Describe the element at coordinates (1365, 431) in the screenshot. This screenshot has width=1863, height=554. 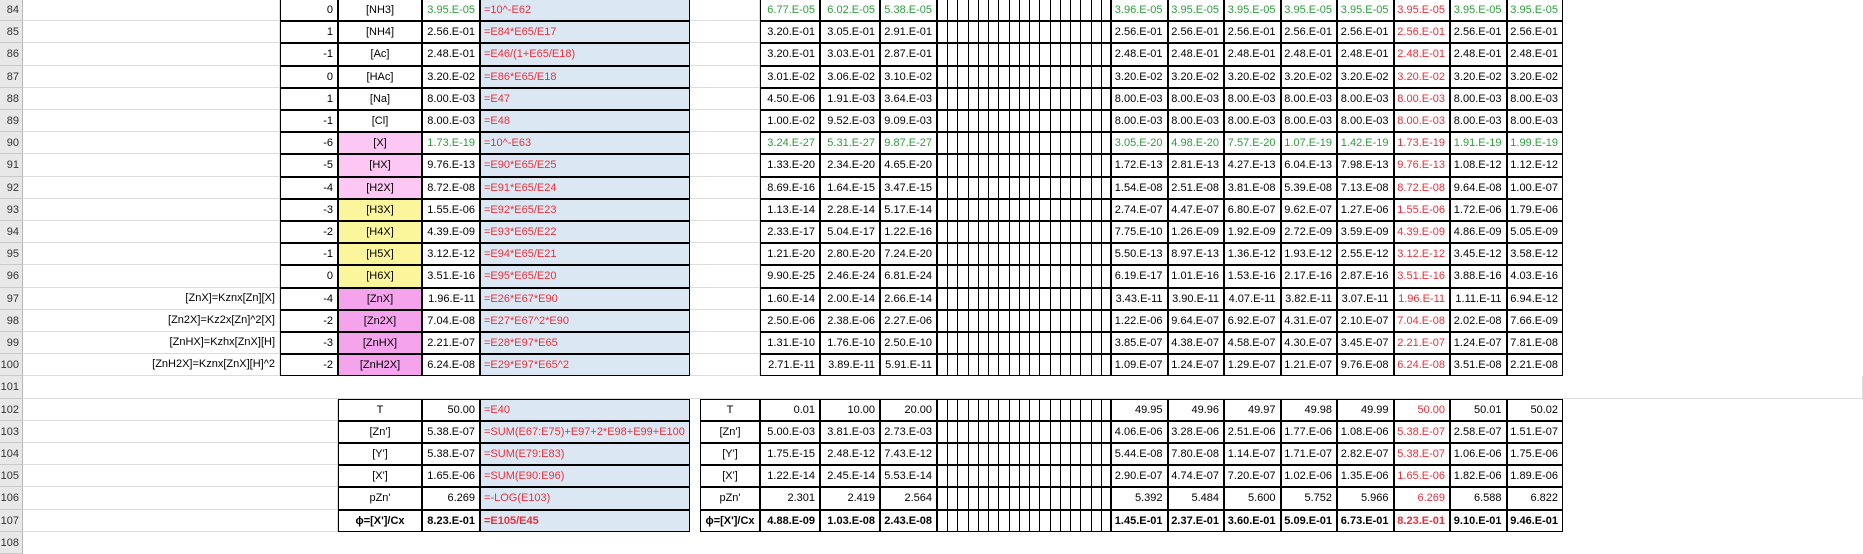
I see `data-cell: 1.08.E-06` at that location.